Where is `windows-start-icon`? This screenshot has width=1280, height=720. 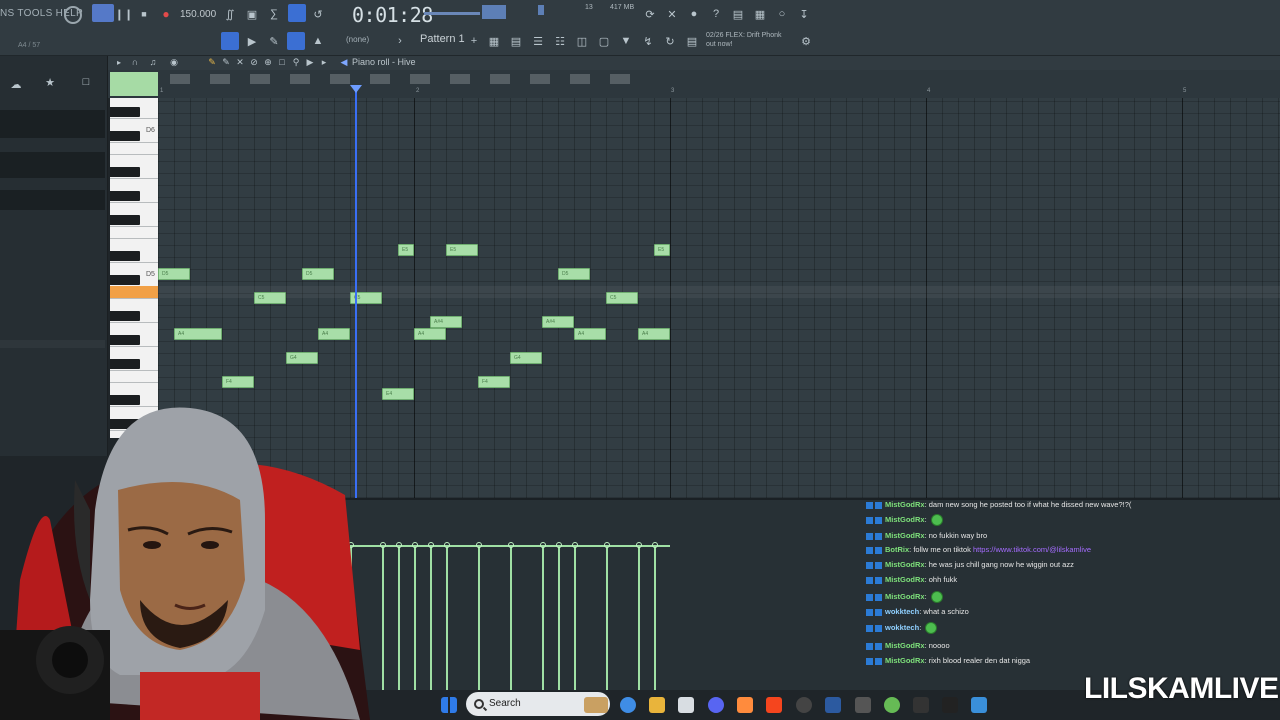
windows-start-icon is located at coordinates (449, 705).